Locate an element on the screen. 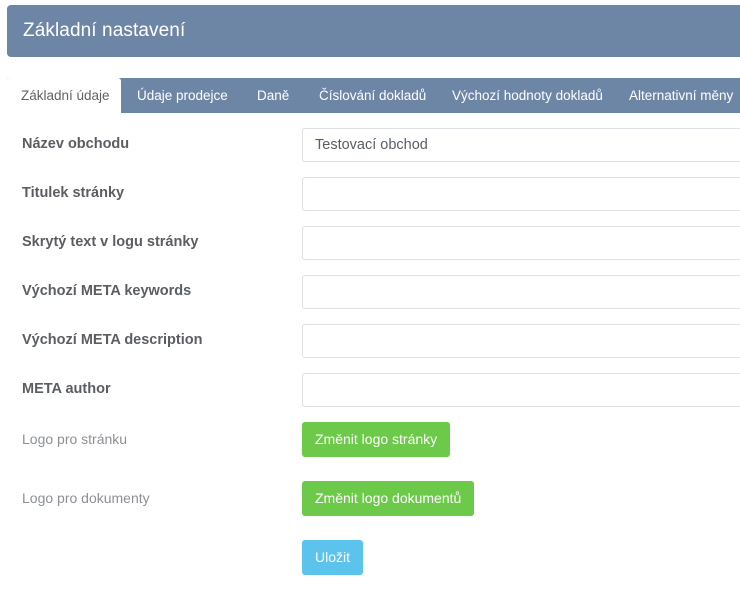 This screenshot has width=740, height=596. page-title-label: Titulek stránky is located at coordinates (73, 193).